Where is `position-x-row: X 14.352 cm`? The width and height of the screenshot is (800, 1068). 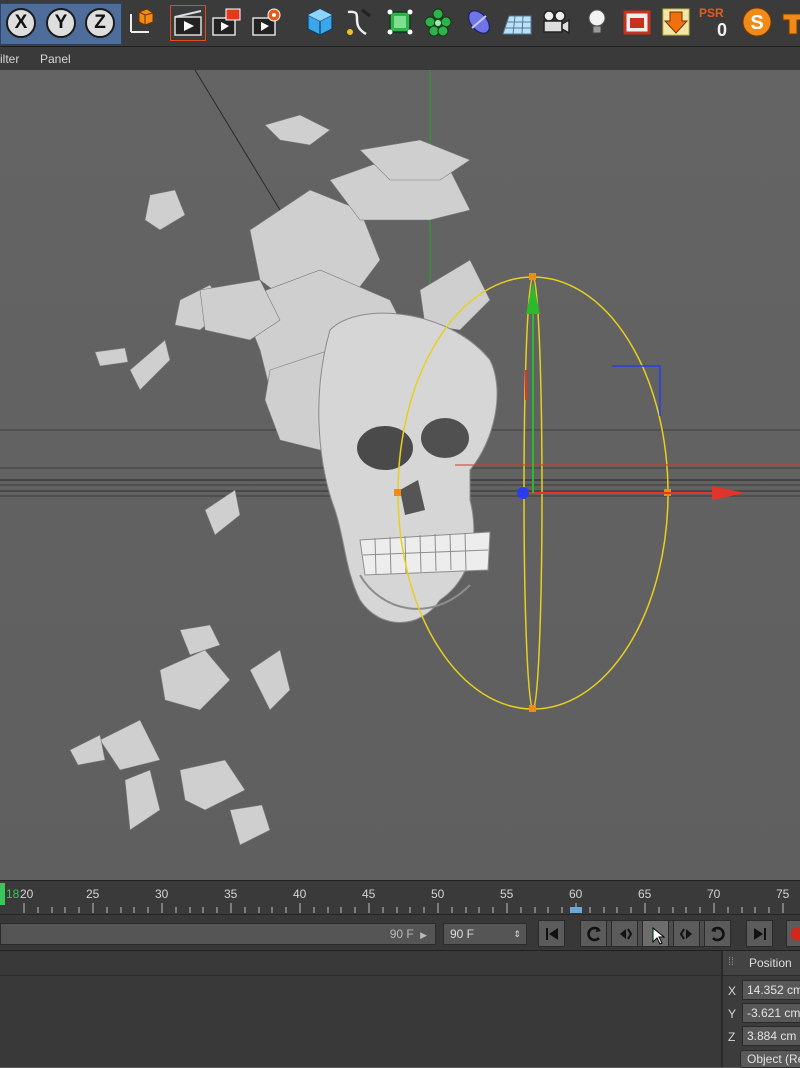
position-x-row: X 14.352 cm is located at coordinates (761, 991).